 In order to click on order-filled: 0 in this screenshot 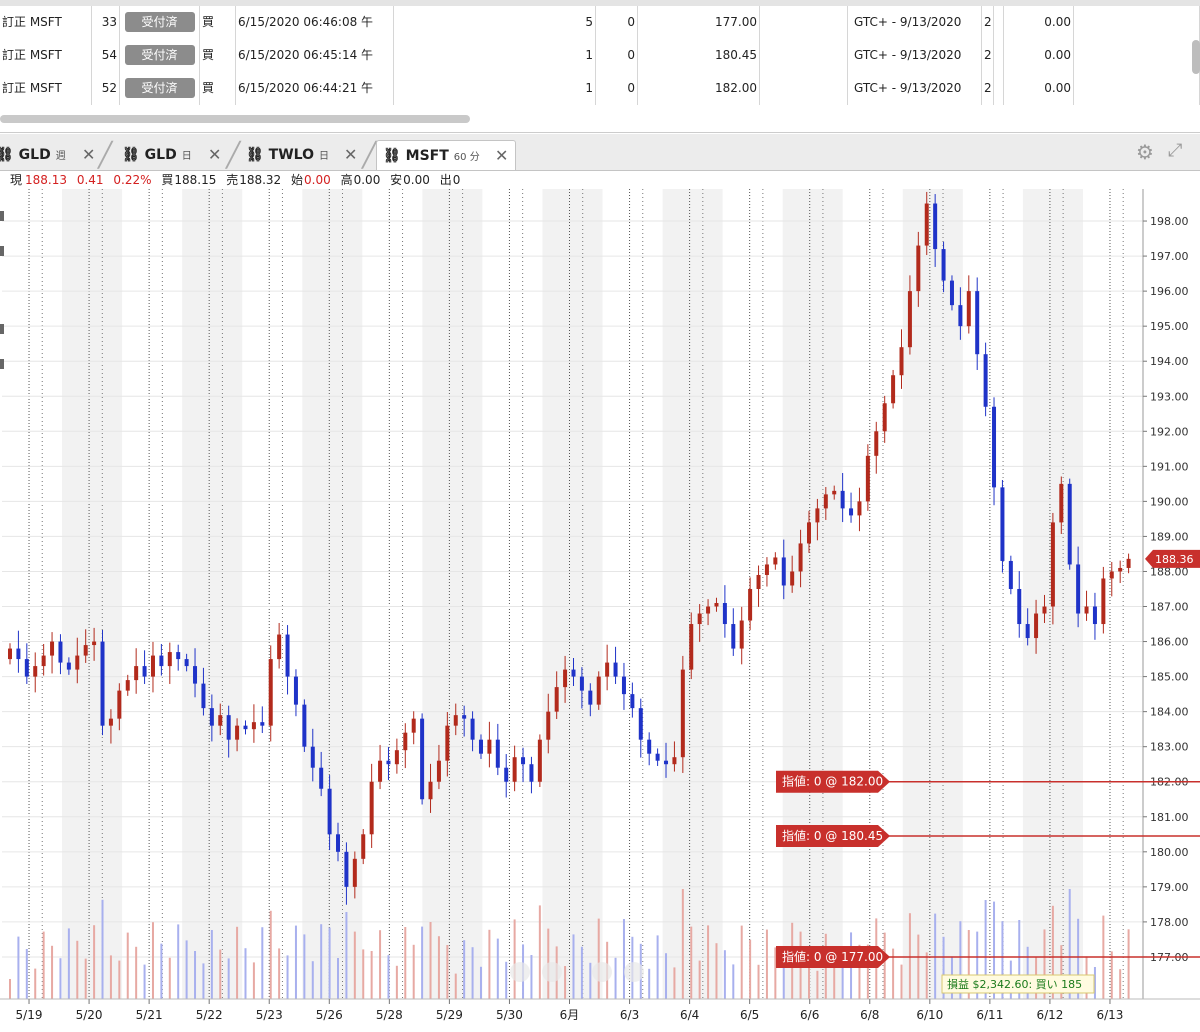, I will do `click(617, 55)`.